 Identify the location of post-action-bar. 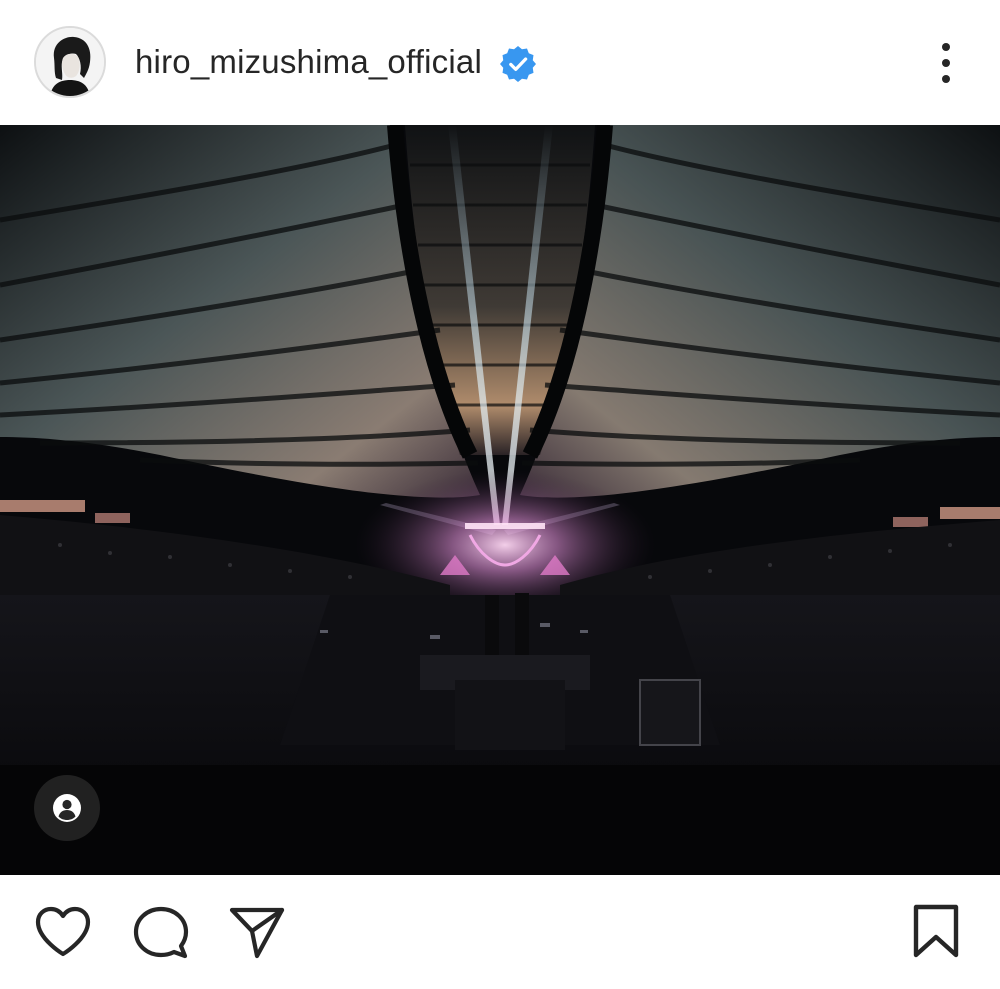
(500, 932).